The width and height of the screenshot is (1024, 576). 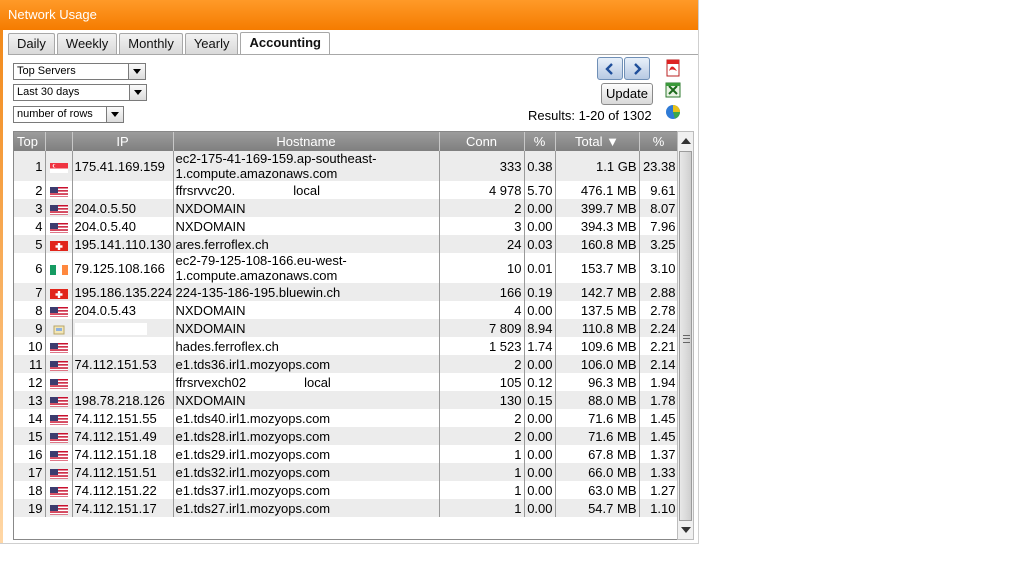 I want to click on total-pct-cell: 9.61, so click(x=658, y=190).